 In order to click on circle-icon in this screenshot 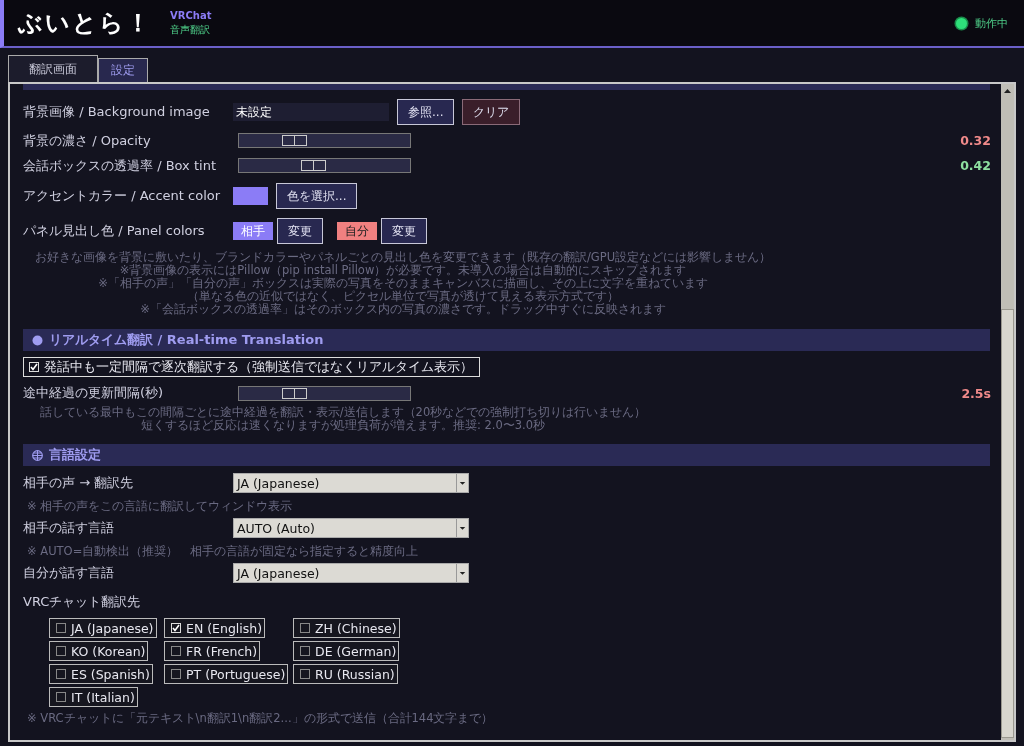, I will do `click(37, 340)`.